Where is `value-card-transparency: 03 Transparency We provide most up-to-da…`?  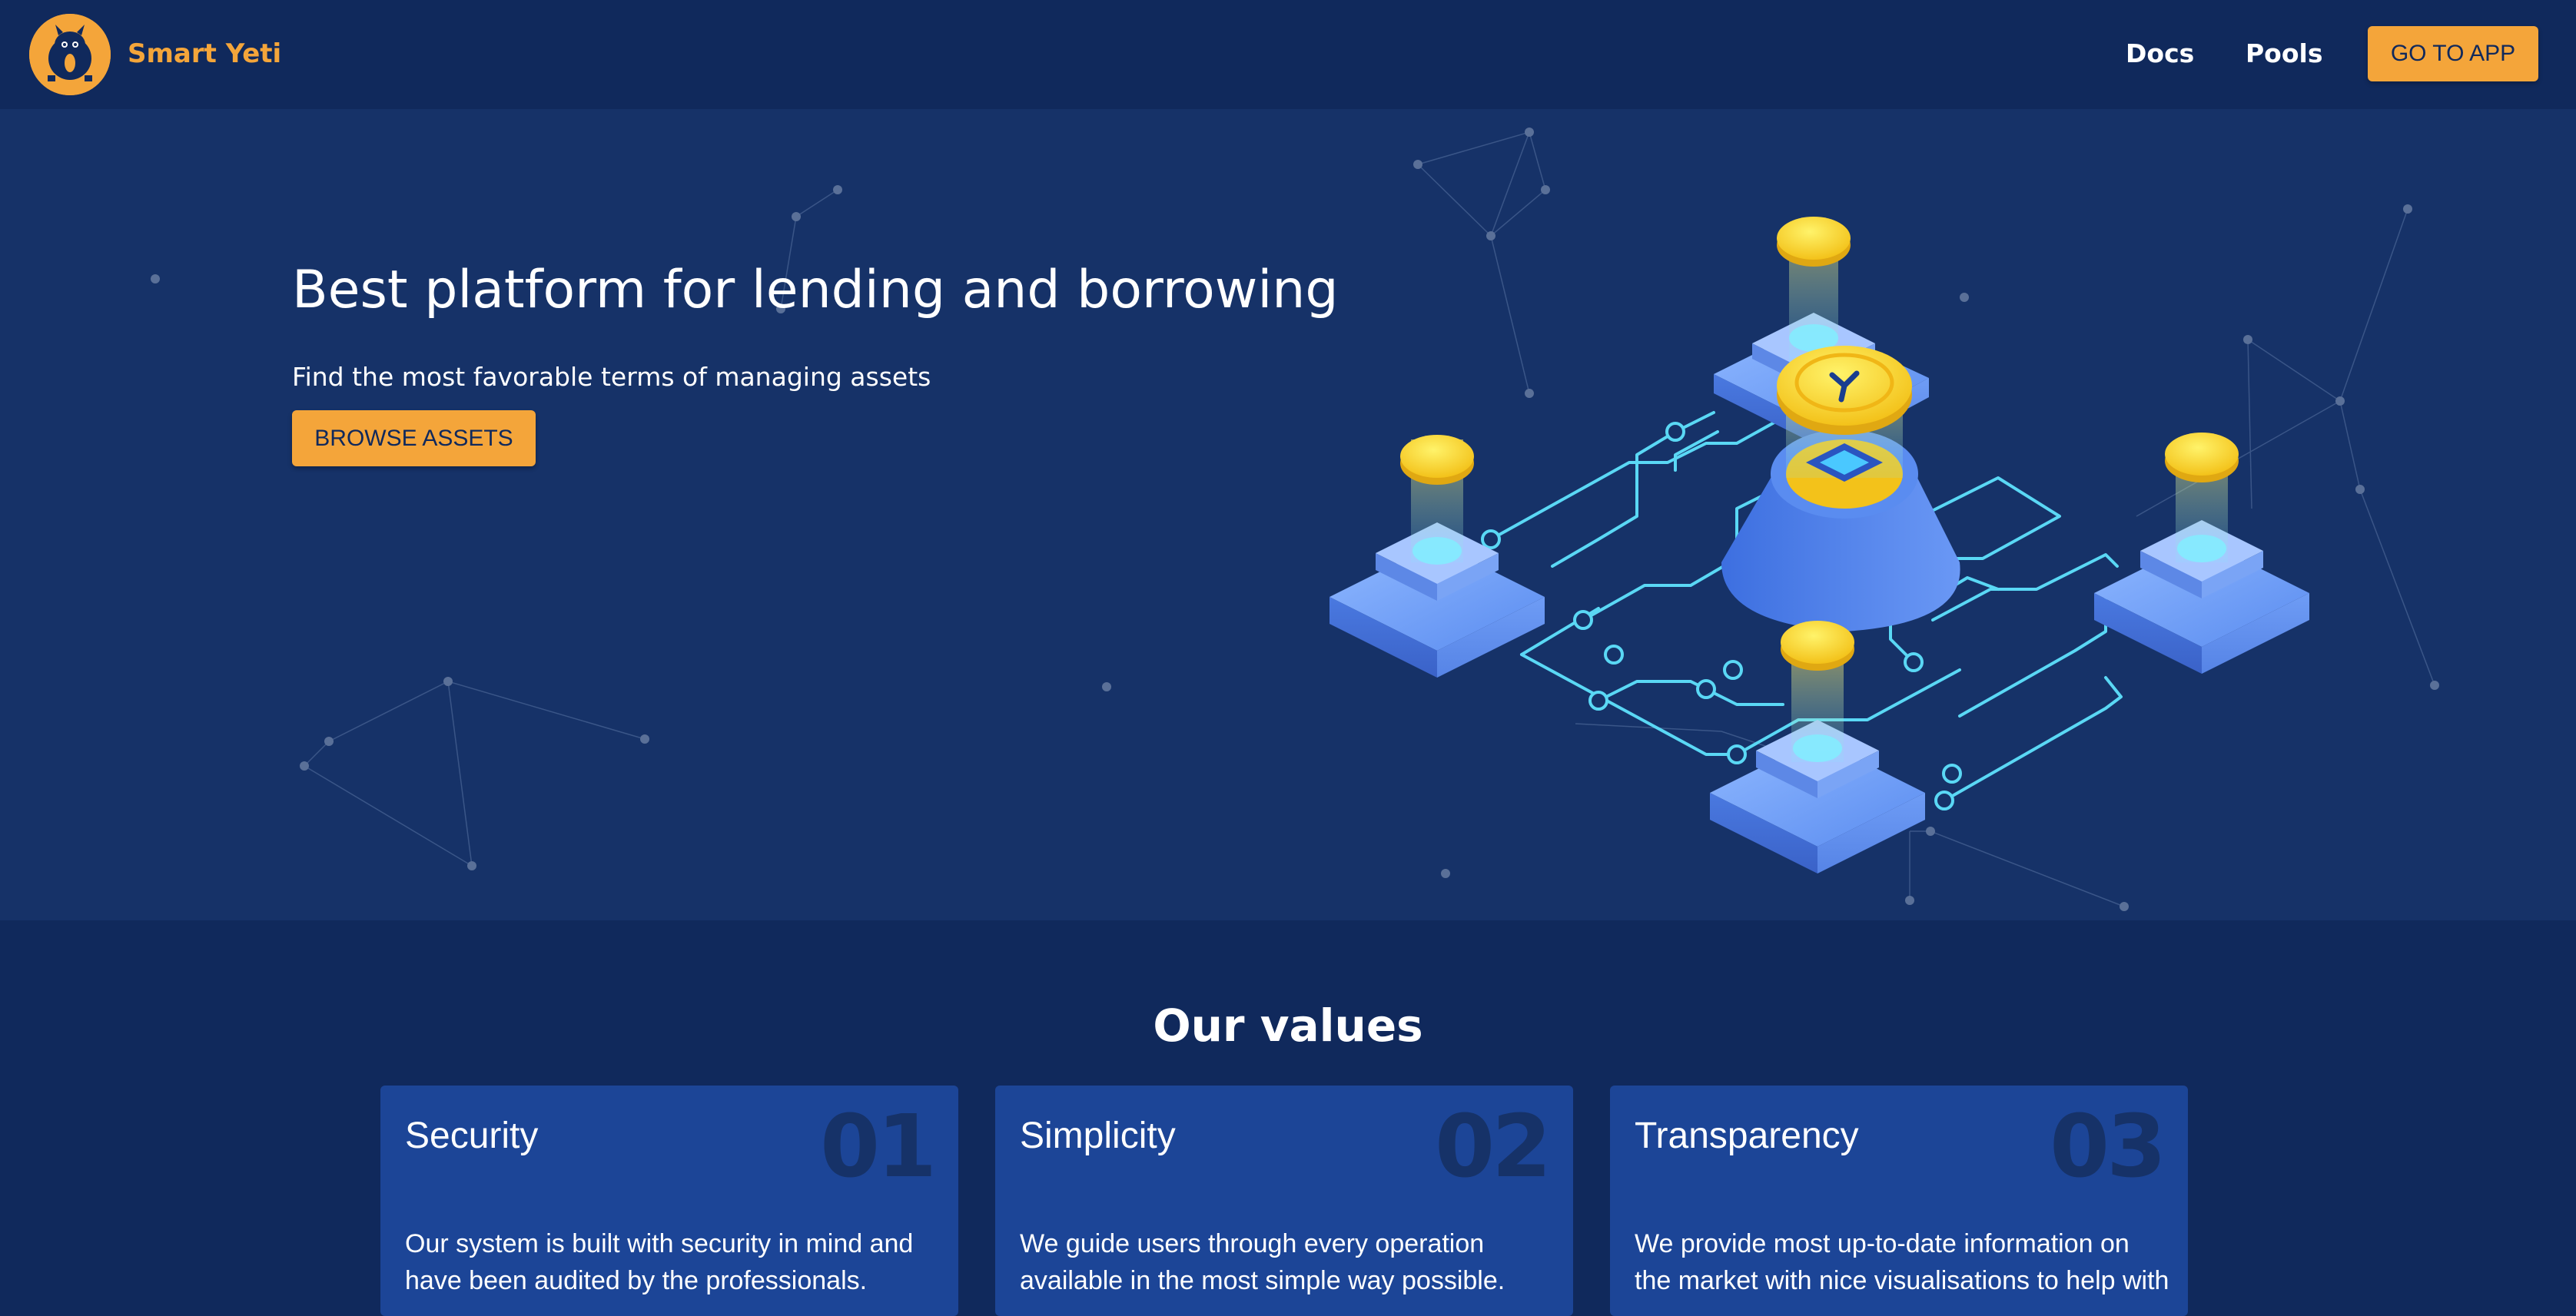 value-card-transparency: 03 Transparency We provide most up-to-da… is located at coordinates (1899, 1201).